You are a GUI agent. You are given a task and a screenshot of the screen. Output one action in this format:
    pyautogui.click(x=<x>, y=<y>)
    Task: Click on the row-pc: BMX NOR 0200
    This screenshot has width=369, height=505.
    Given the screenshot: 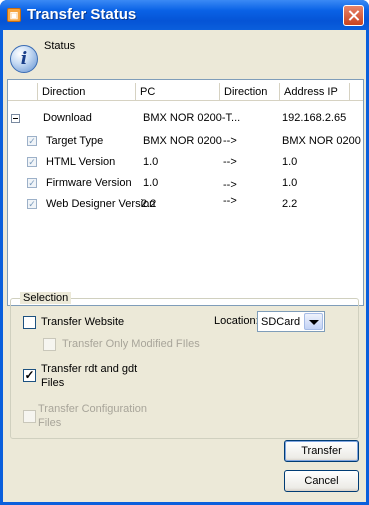 What is the action you would take?
    pyautogui.click(x=182, y=141)
    